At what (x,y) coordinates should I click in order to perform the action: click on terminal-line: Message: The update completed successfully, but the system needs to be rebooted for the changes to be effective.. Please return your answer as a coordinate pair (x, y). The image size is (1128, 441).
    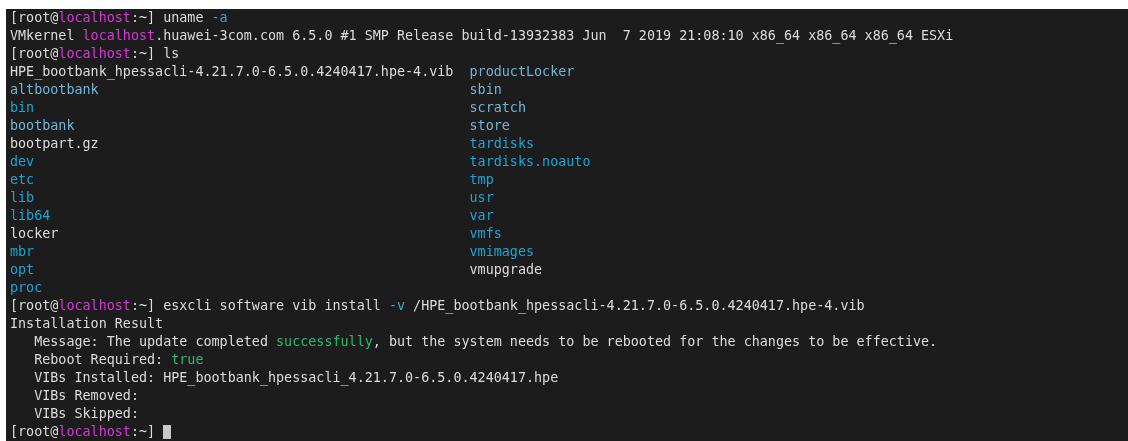
    Looking at the image, I should click on (485, 342).